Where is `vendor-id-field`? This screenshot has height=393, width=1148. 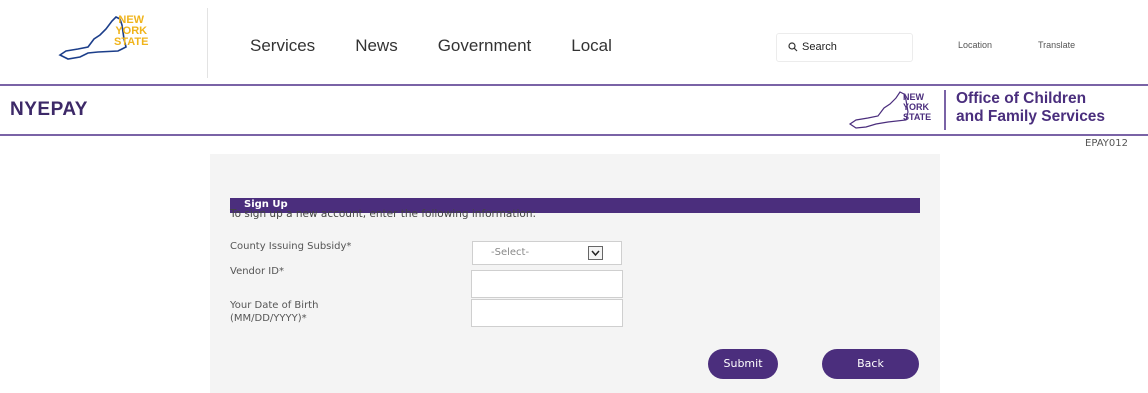 vendor-id-field is located at coordinates (547, 284).